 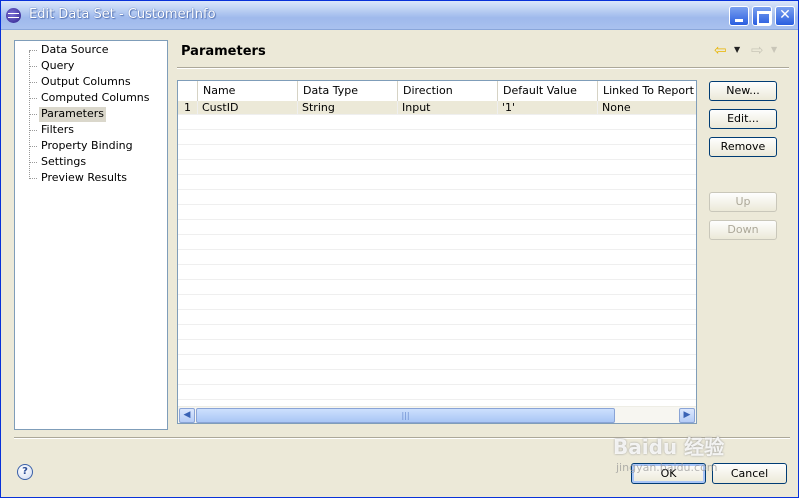 I want to click on cancel-button: Cancel, so click(x=749, y=473).